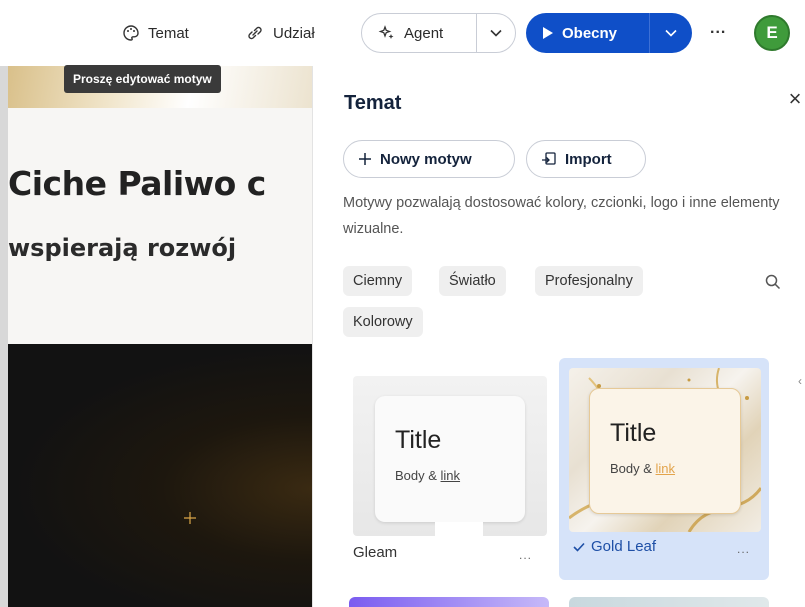 This screenshot has height=607, width=805. I want to click on close-icon: ×, so click(795, 99).